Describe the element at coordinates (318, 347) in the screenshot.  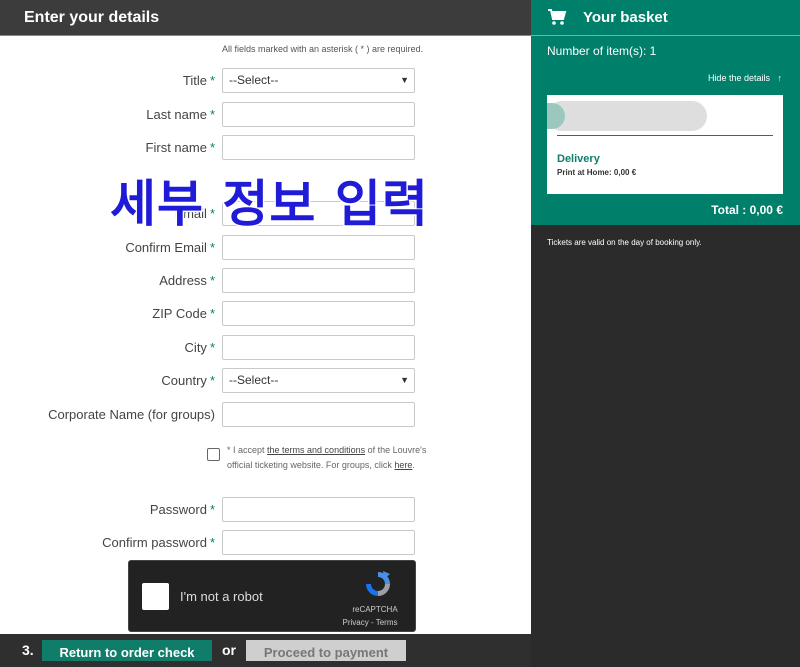
I see `city-input` at that location.